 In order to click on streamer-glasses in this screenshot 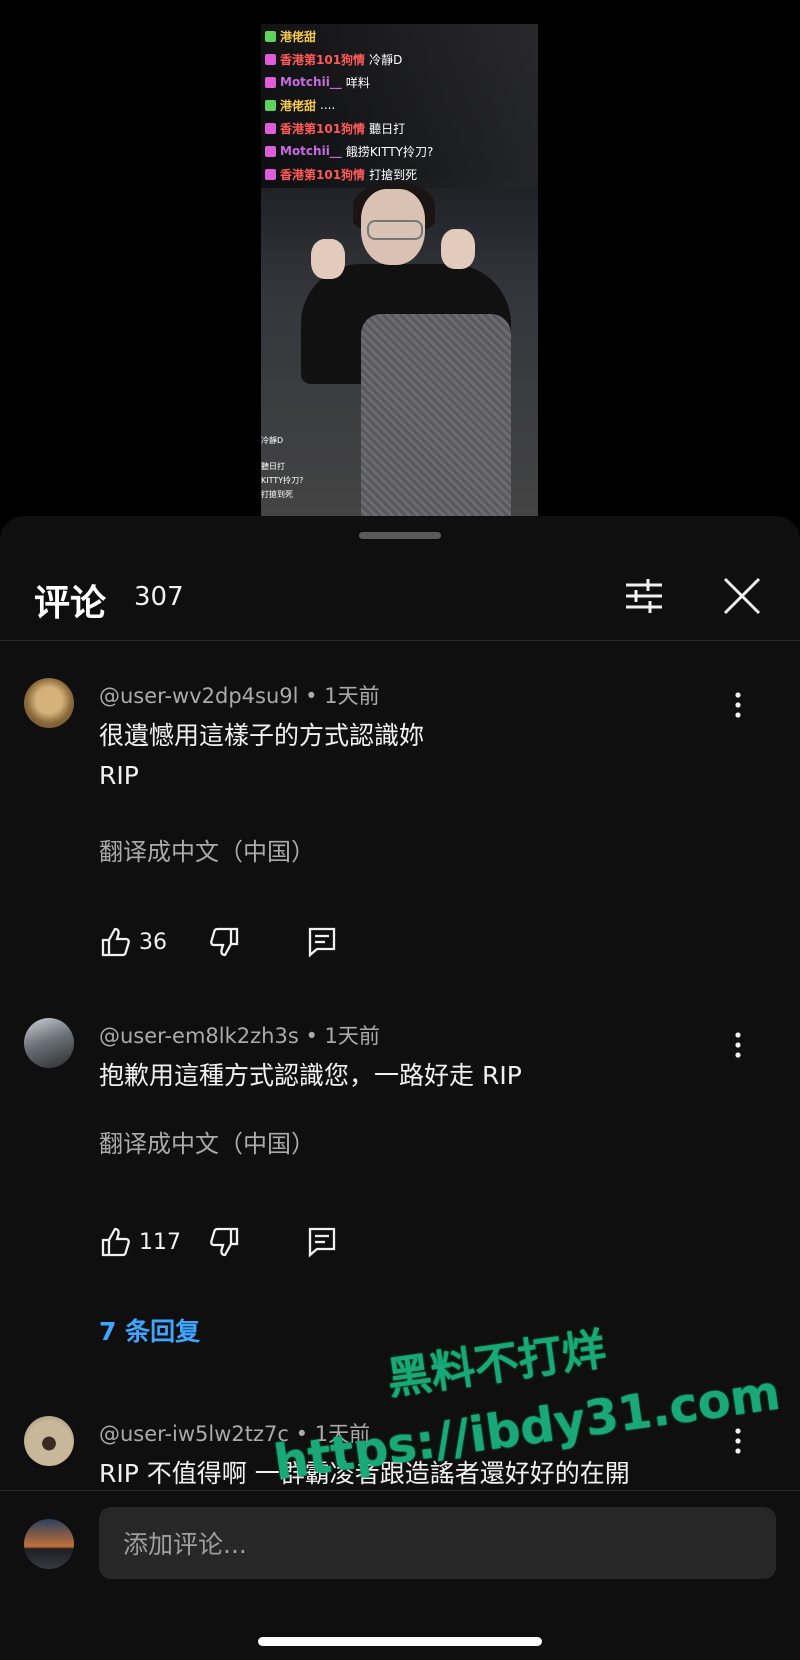, I will do `click(395, 230)`.